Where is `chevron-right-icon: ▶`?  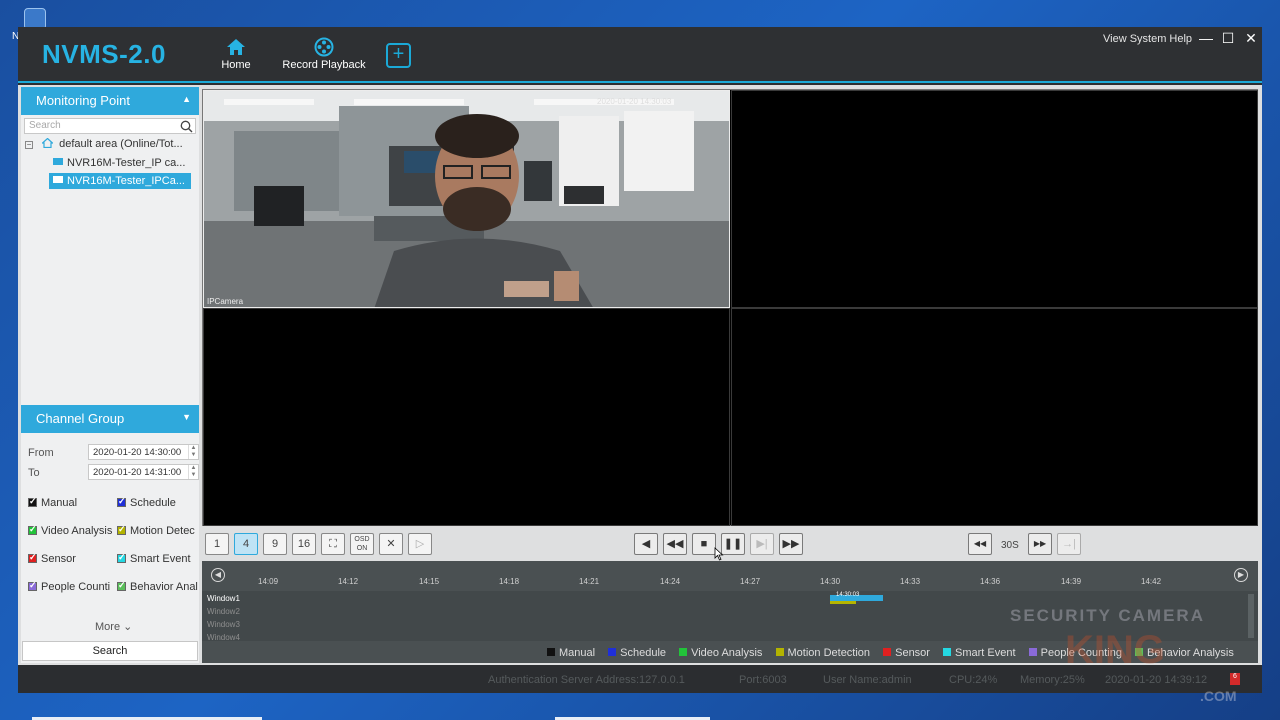 chevron-right-icon: ▶ is located at coordinates (1241, 574).